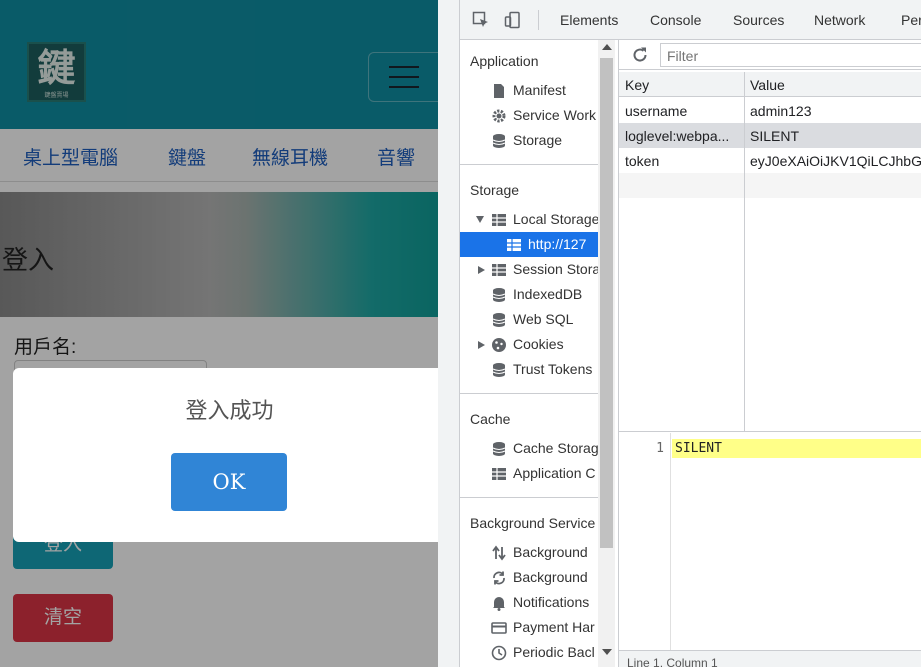  Describe the element at coordinates (504, 61) in the screenshot. I see `section-application: Application` at that location.